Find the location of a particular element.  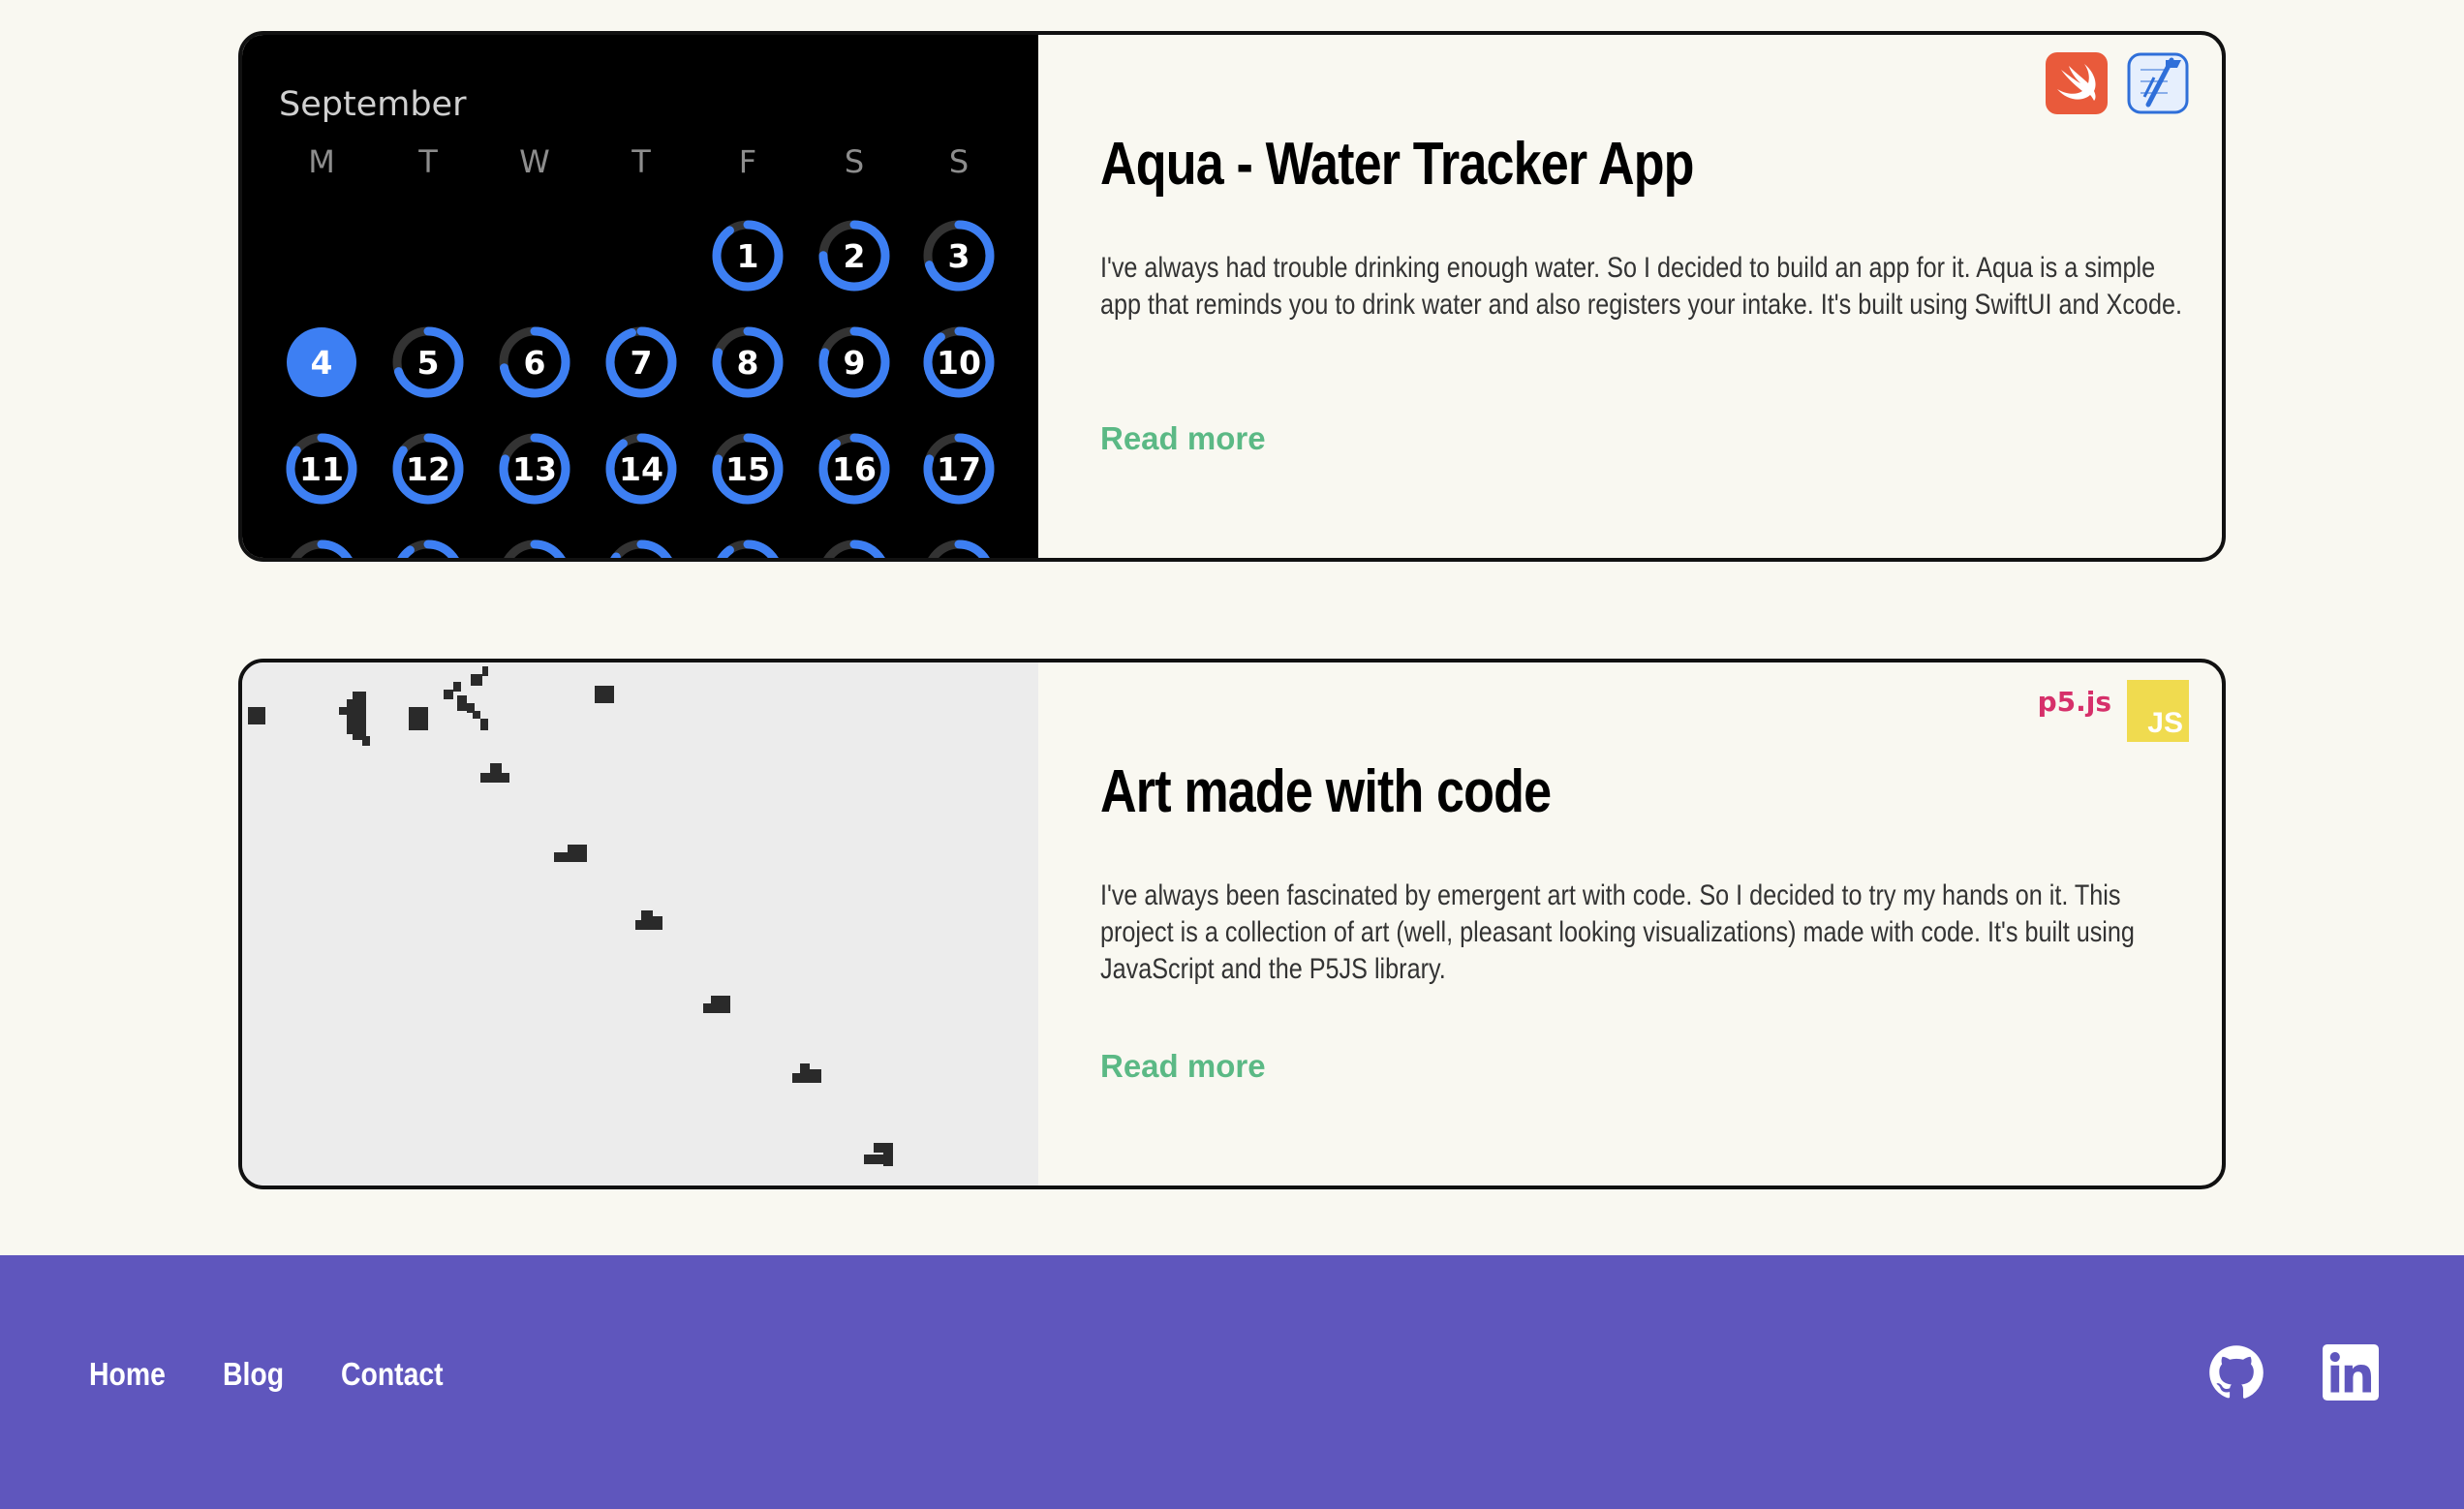

calendar-day: 3 is located at coordinates (959, 256).